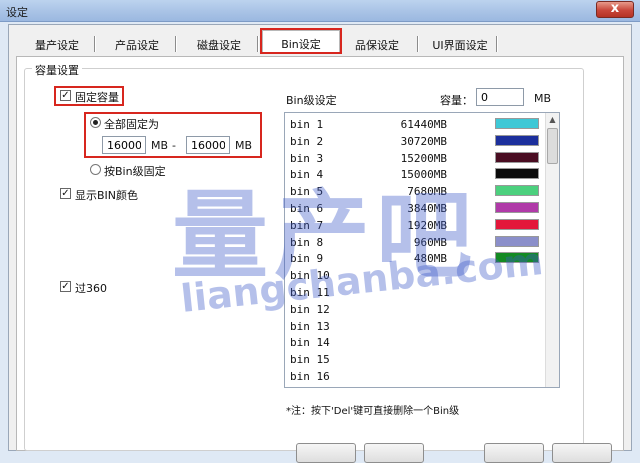  Describe the element at coordinates (160, 145) in the screenshot. I see `min-unit-label: MB` at that location.